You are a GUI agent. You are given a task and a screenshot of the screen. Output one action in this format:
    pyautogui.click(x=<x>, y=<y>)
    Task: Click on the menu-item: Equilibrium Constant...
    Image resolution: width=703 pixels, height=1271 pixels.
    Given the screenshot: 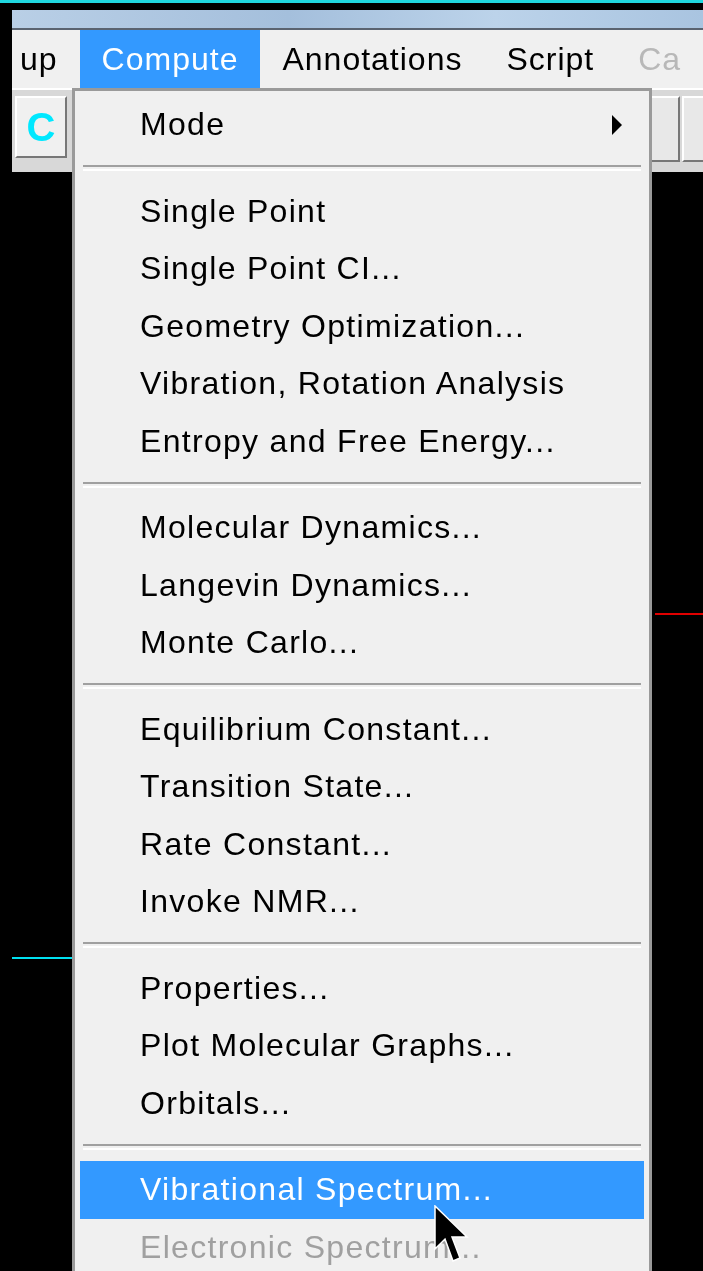 What is the action you would take?
    pyautogui.click(x=362, y=729)
    